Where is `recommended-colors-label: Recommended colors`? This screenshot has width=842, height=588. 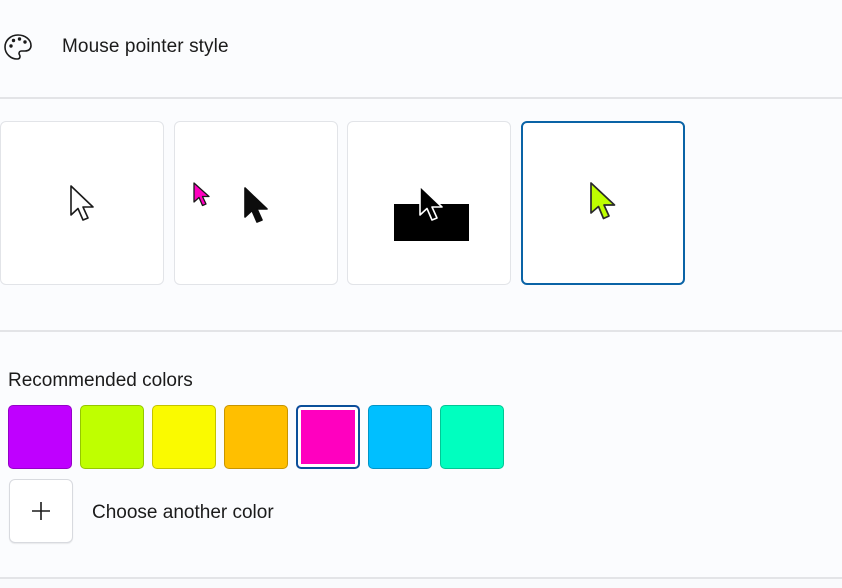
recommended-colors-label: Recommended colors is located at coordinates (100, 380).